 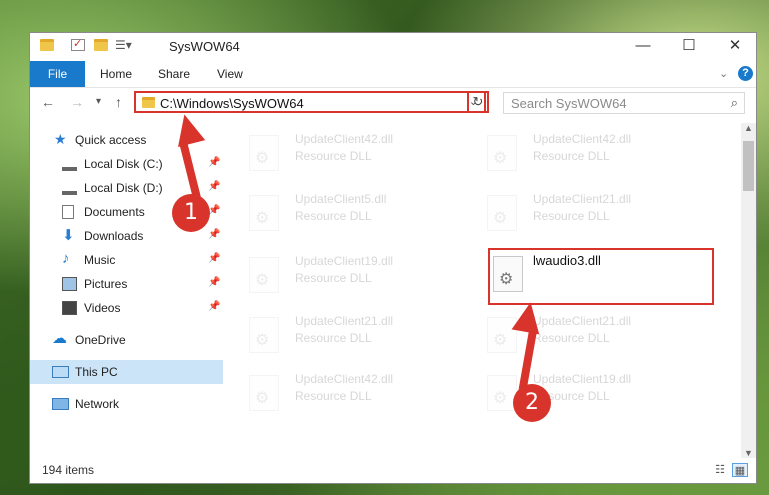 I want to click on nav-label: Music, so click(x=100, y=260).